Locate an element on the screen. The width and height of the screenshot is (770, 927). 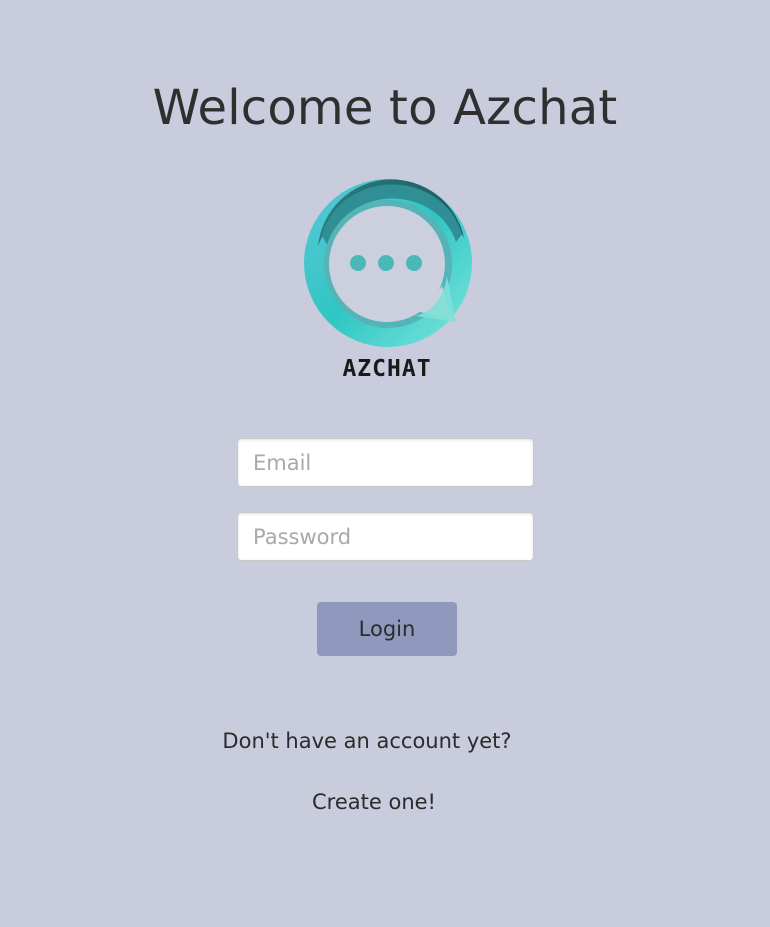
logo-wordmark: AZCHAT is located at coordinates (387, 369).